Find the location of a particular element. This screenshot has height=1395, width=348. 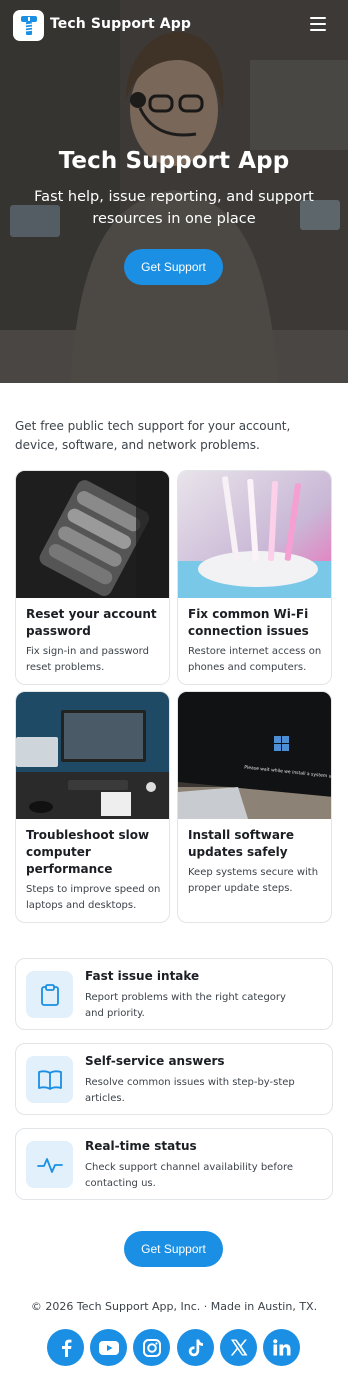

hamburger-menu-icon is located at coordinates (318, 24).